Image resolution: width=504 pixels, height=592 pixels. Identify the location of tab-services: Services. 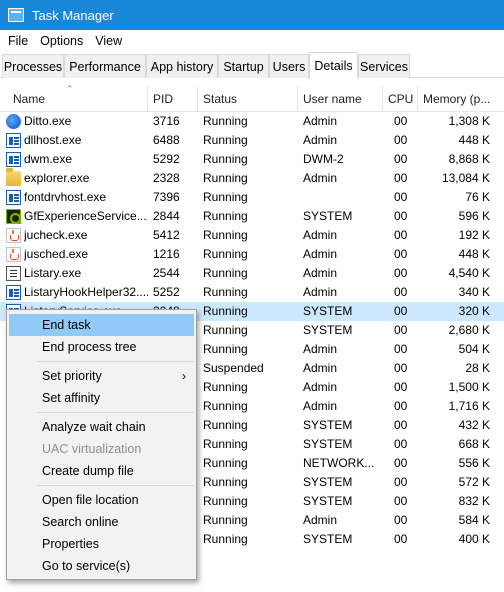
(384, 66).